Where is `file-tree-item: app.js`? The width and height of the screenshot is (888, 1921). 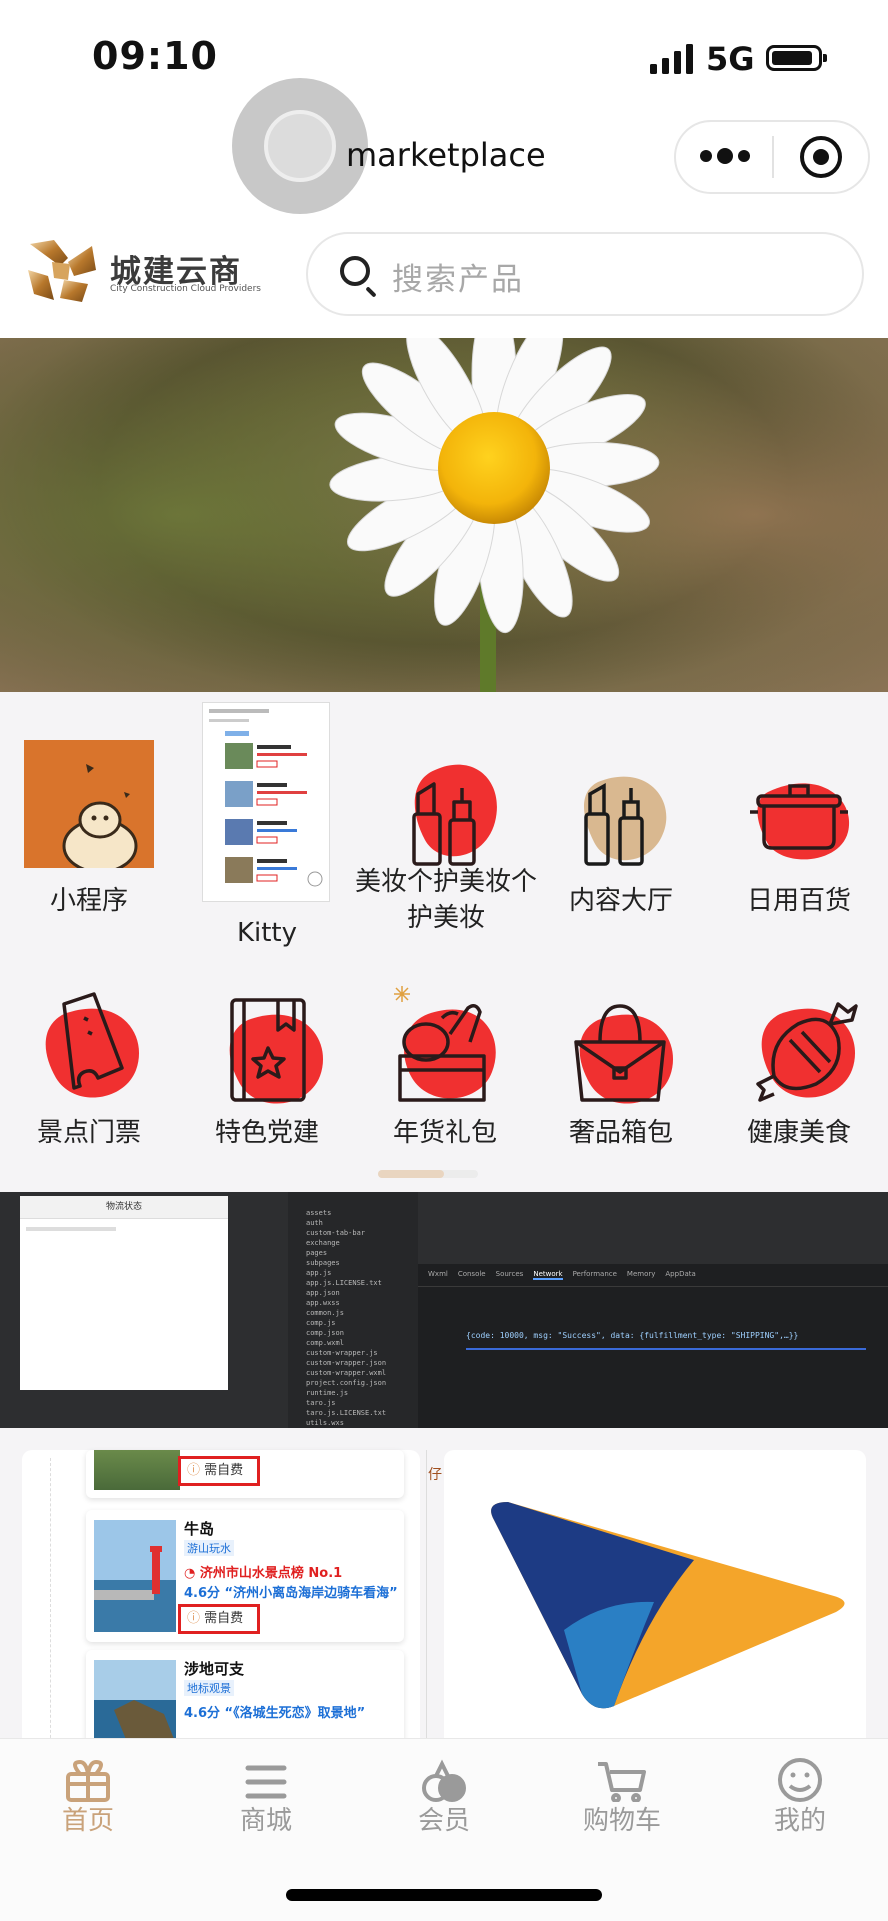
file-tree-item: app.js is located at coordinates (362, 1273).